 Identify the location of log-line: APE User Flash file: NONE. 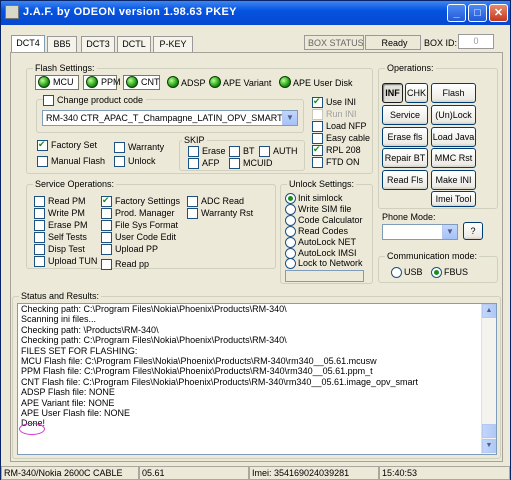
(76, 412).